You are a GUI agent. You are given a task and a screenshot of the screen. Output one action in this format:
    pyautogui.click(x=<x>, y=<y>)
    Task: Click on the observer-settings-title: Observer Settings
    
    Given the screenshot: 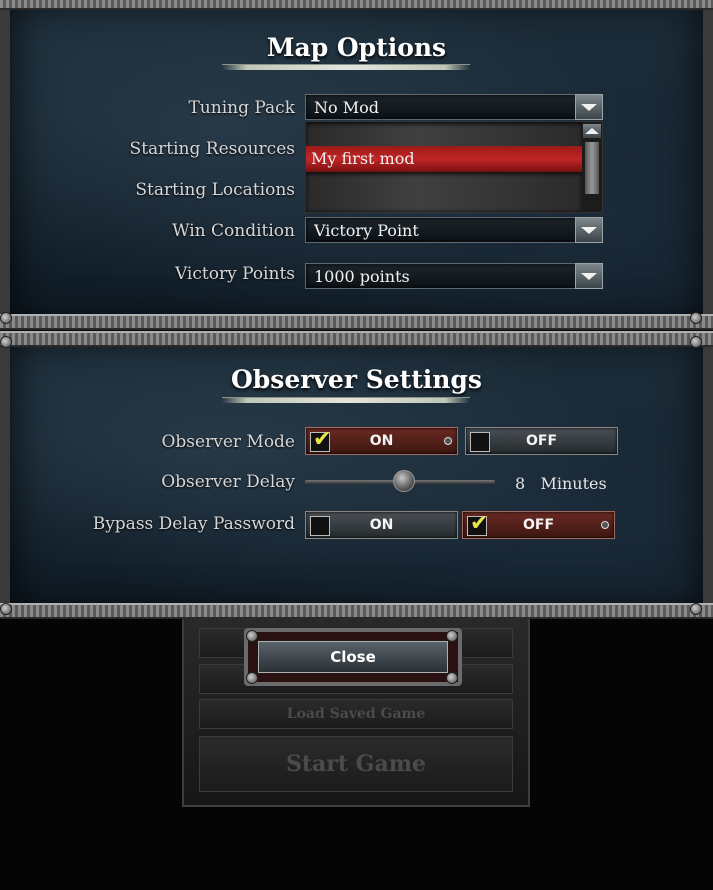 What is the action you would take?
    pyautogui.click(x=356, y=379)
    